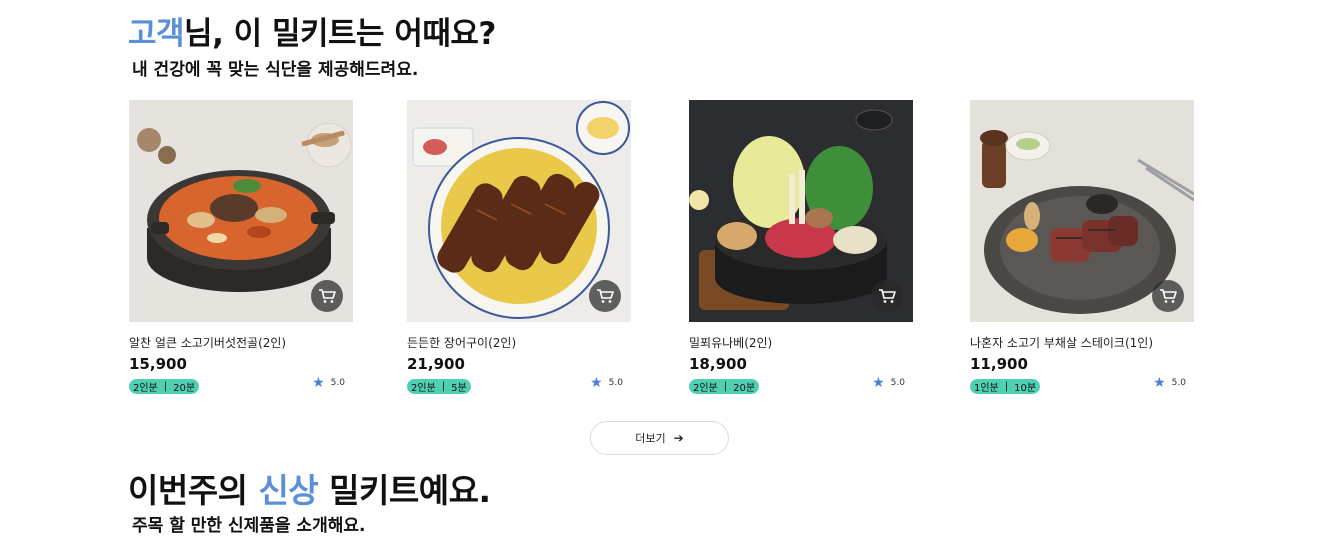  I want to click on arrow-right-icon: ➔, so click(678, 438).